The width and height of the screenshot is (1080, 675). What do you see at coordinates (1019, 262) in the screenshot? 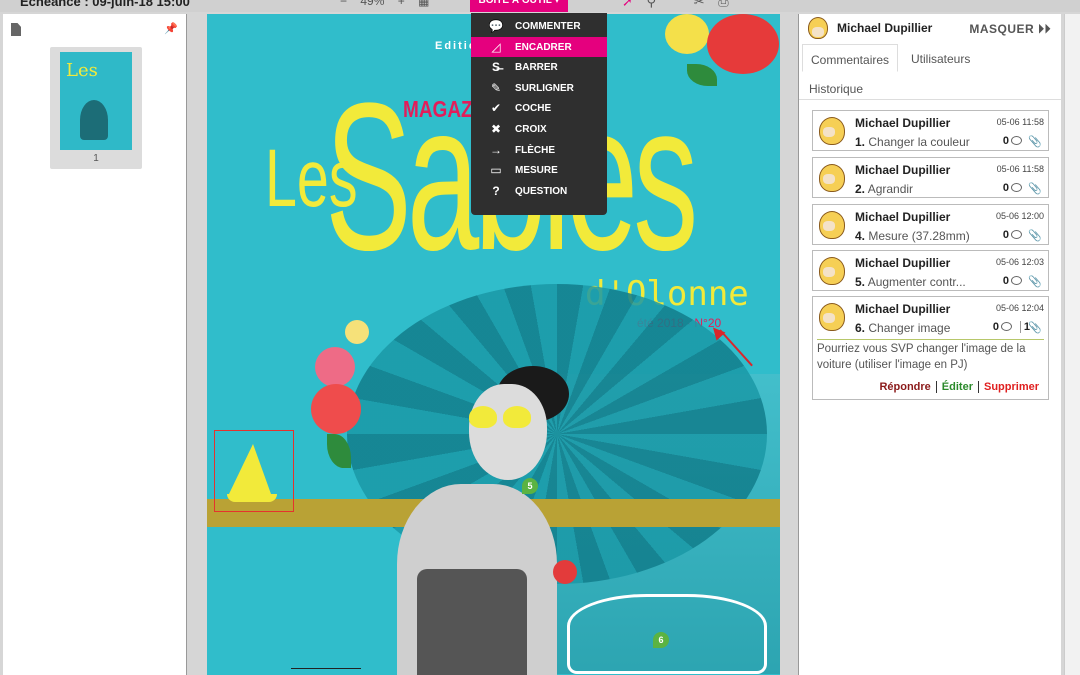
I see `comment-date: 05-06 12:03` at bounding box center [1019, 262].